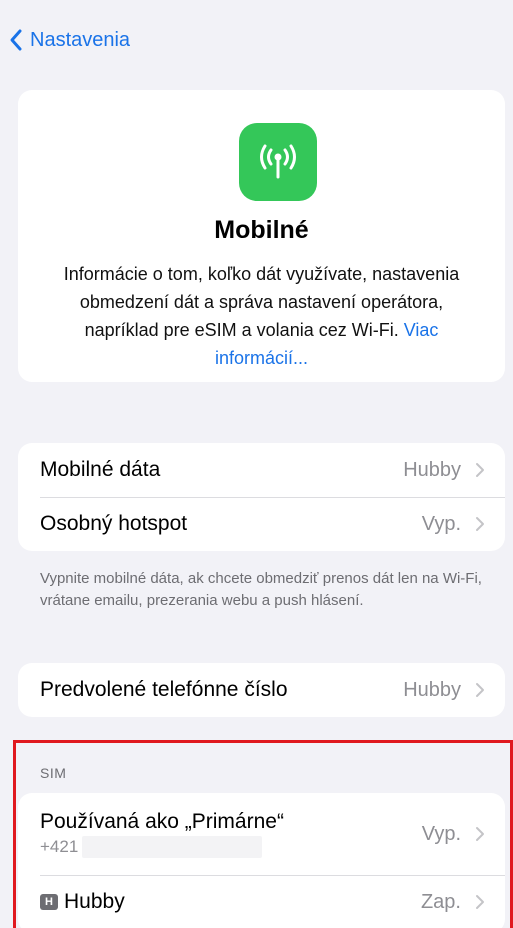 This screenshot has height=928, width=513. What do you see at coordinates (172, 847) in the screenshot?
I see `redacted-number` at bounding box center [172, 847].